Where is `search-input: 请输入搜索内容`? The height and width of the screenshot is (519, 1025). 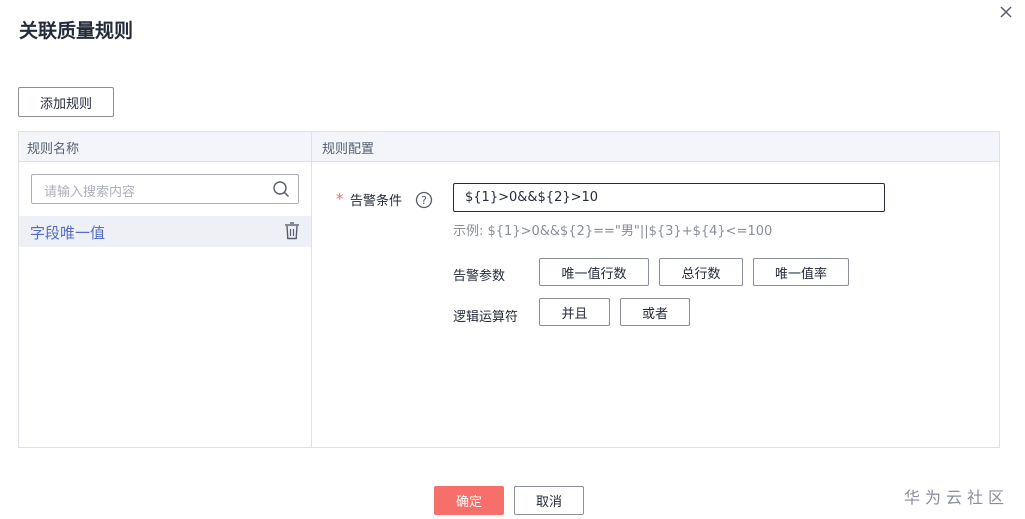 search-input: 请输入搜索内容 is located at coordinates (165, 189).